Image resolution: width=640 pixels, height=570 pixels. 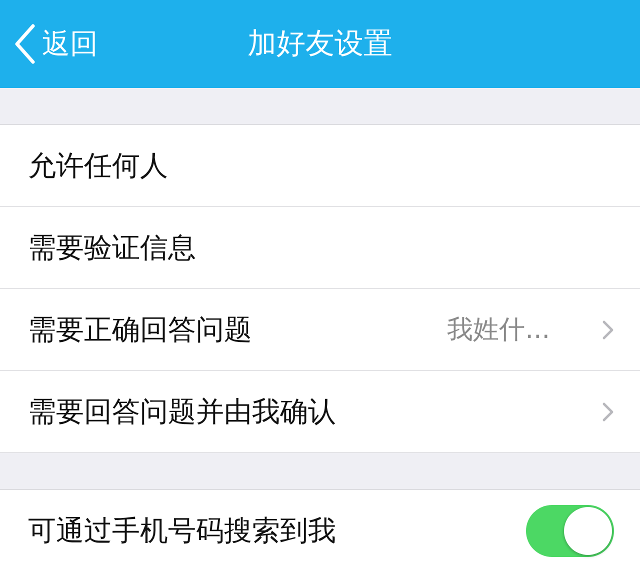 I want to click on option-label: 允许任何人, so click(x=98, y=166).